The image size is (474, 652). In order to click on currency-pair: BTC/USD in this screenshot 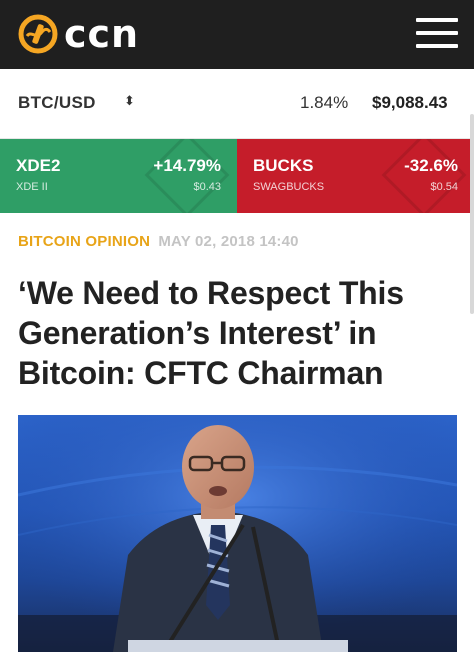, I will do `click(57, 103)`.